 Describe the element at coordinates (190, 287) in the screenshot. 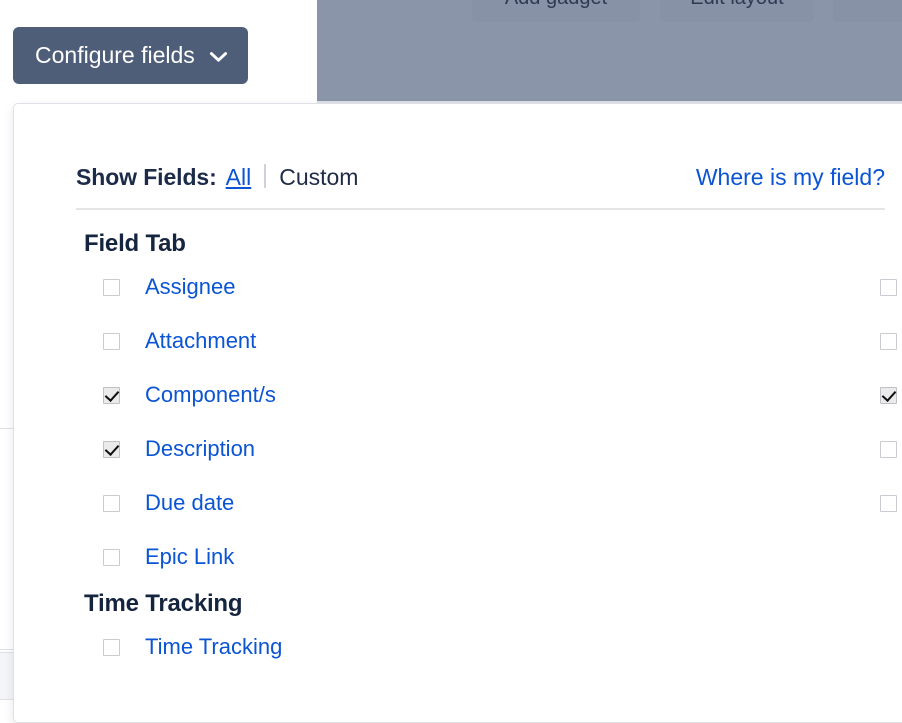

I see `field-label-assignee: Assignee` at that location.